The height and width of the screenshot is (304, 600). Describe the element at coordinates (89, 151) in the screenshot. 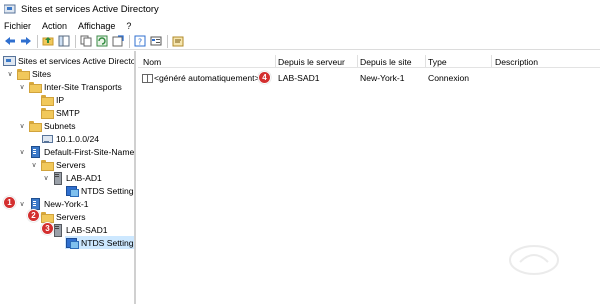

I see `tree-item-label: Default-First-Site-Name` at that location.